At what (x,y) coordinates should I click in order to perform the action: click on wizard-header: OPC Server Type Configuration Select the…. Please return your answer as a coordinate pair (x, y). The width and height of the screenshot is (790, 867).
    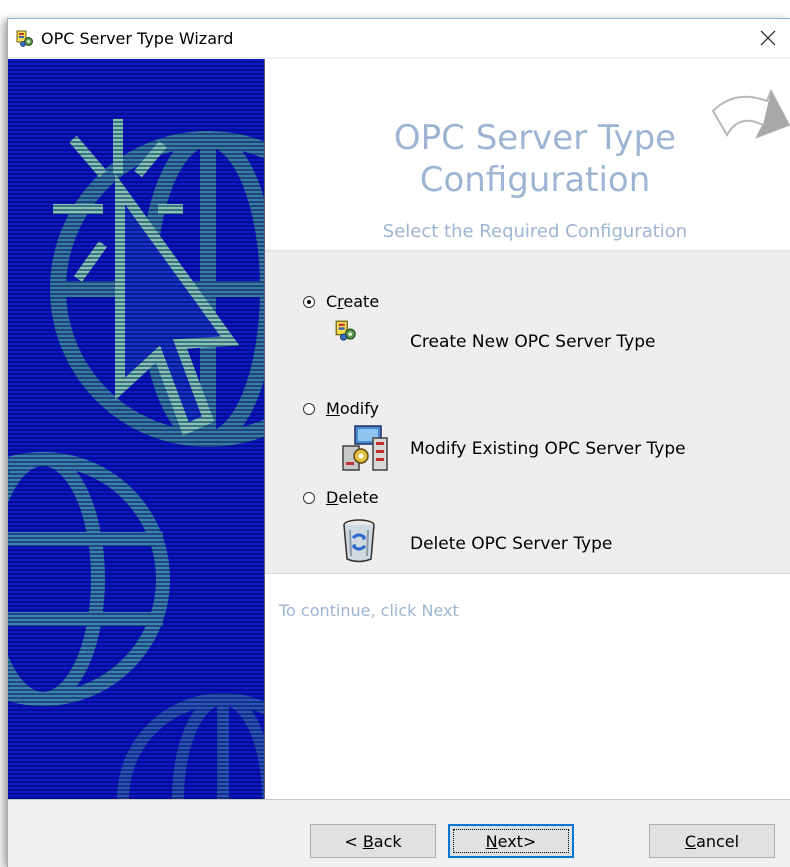
    Looking at the image, I should click on (527, 154).